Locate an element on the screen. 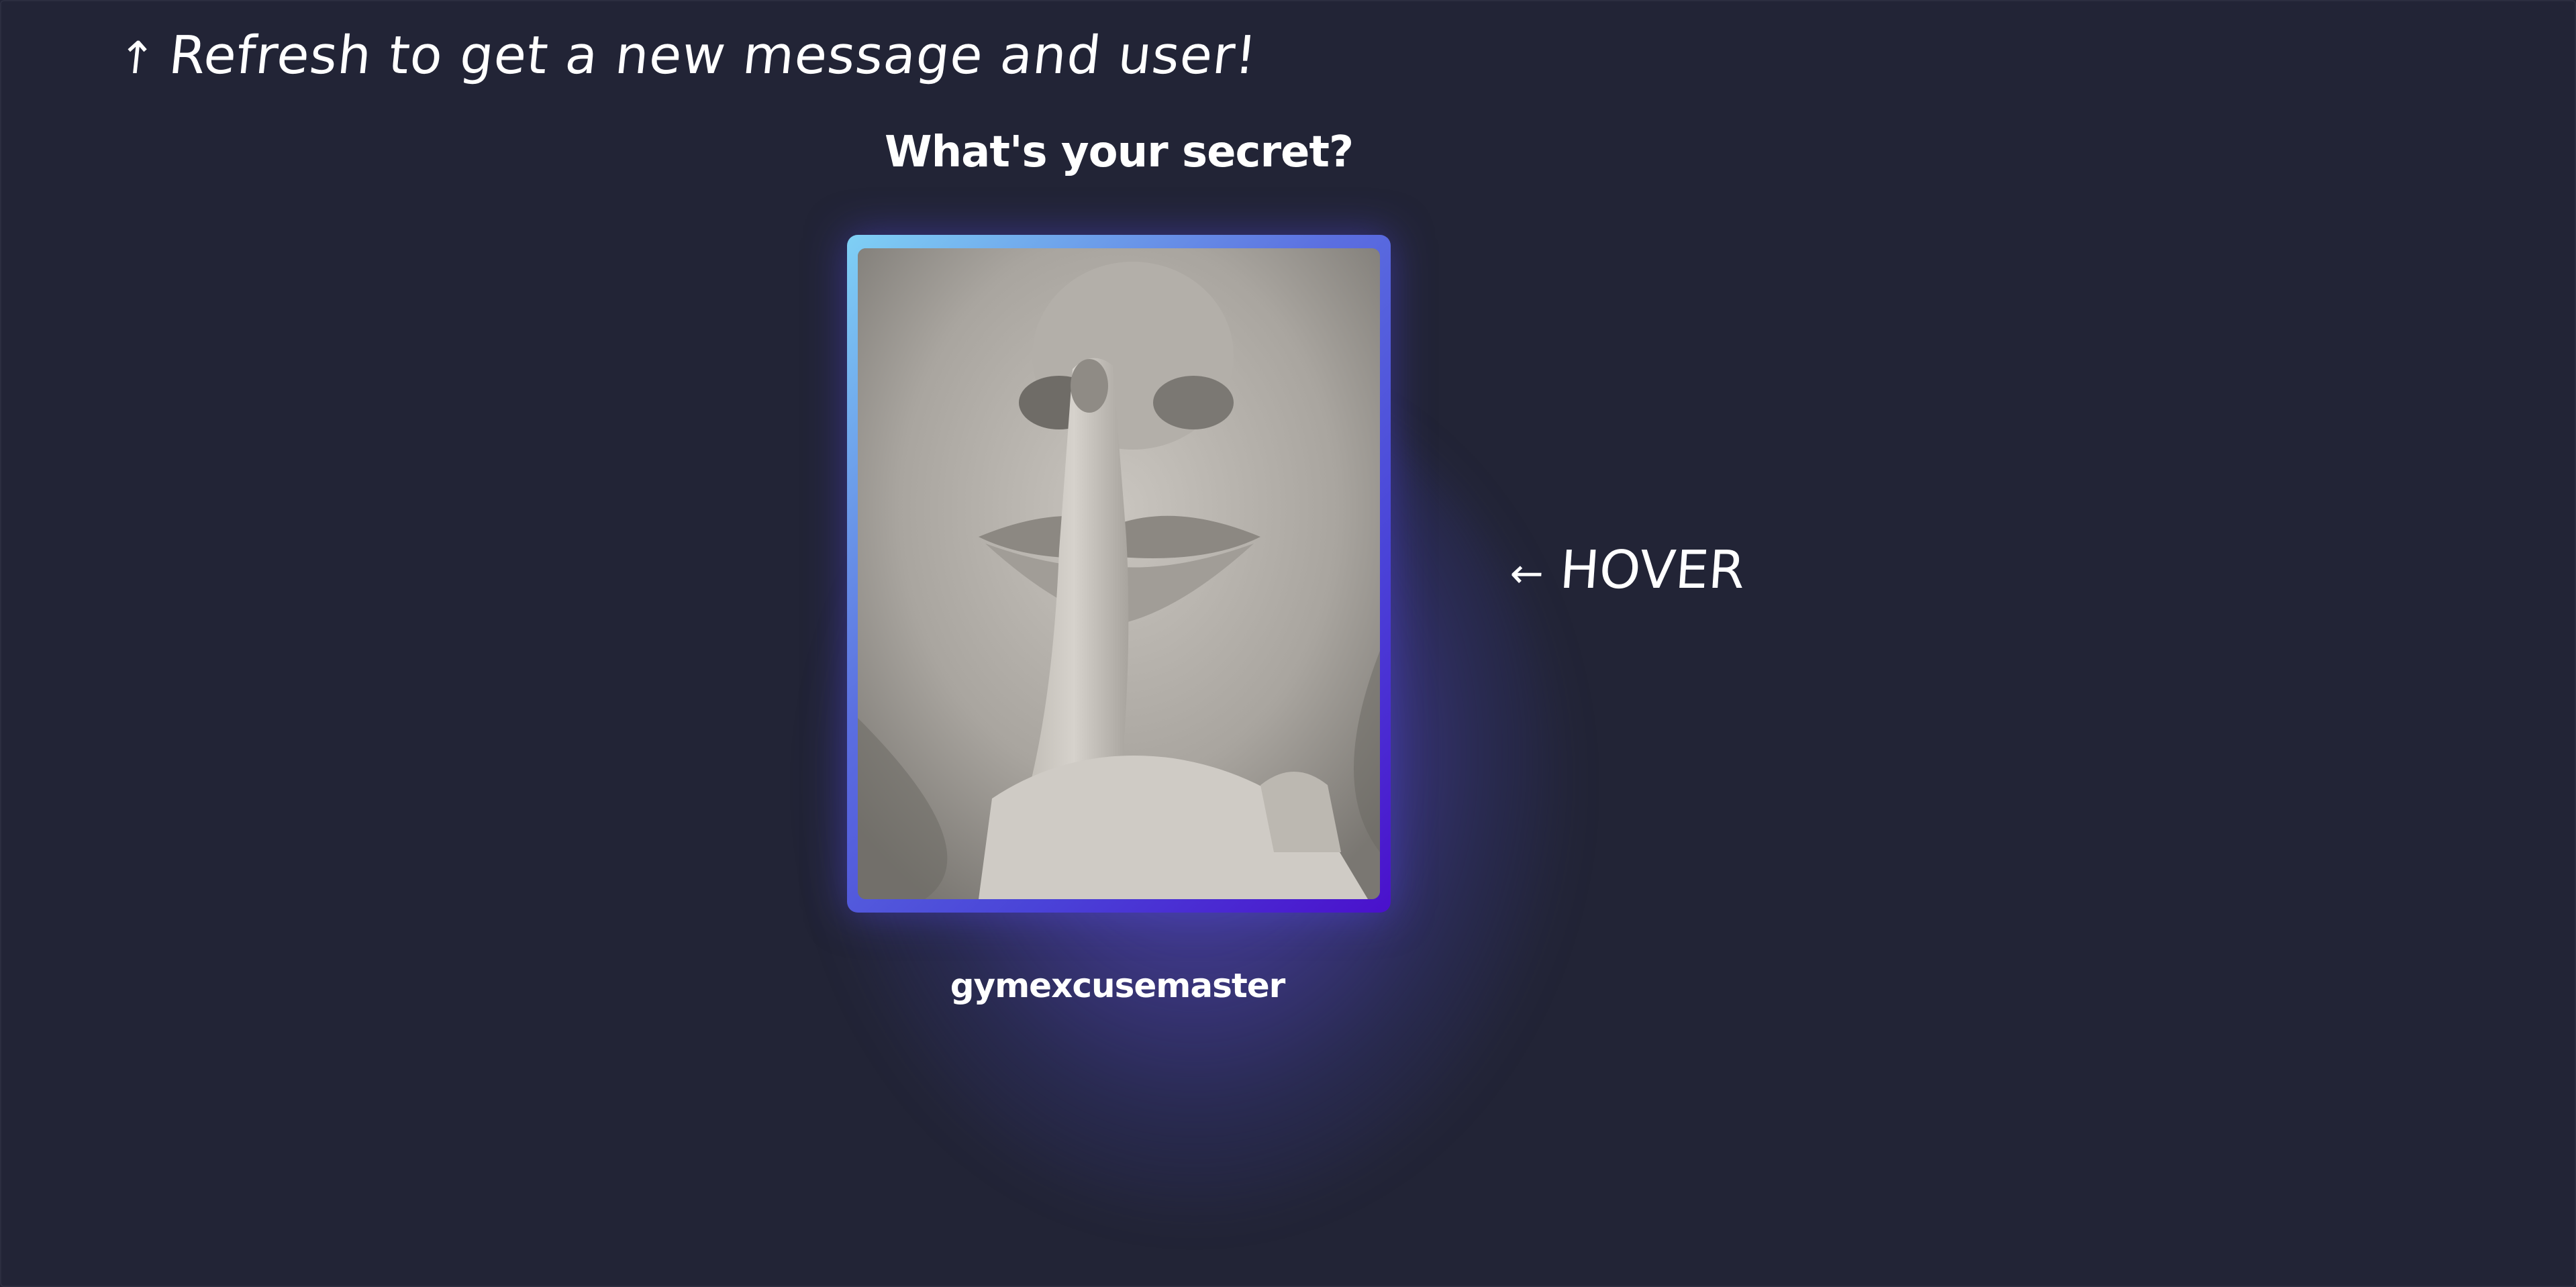 The height and width of the screenshot is (1287, 2576). shush-finger-icon is located at coordinates (1119, 573).